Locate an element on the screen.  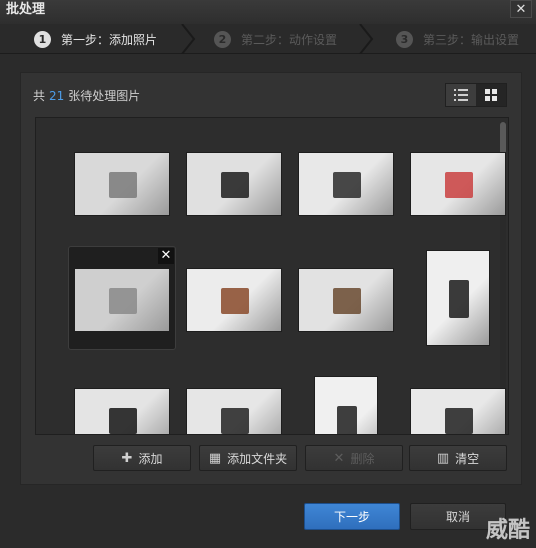
add-folder-button: ▦ 添加文件夹 is located at coordinates (248, 458).